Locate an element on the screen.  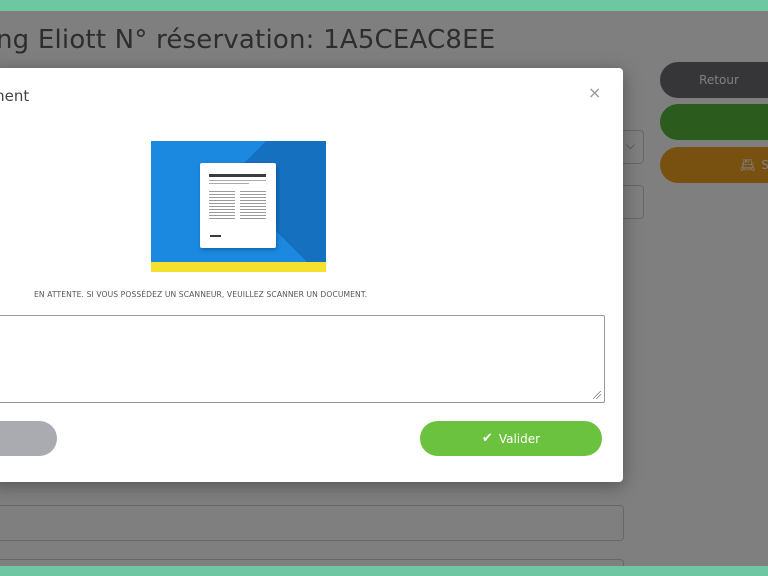
document-icon is located at coordinates (238, 205).